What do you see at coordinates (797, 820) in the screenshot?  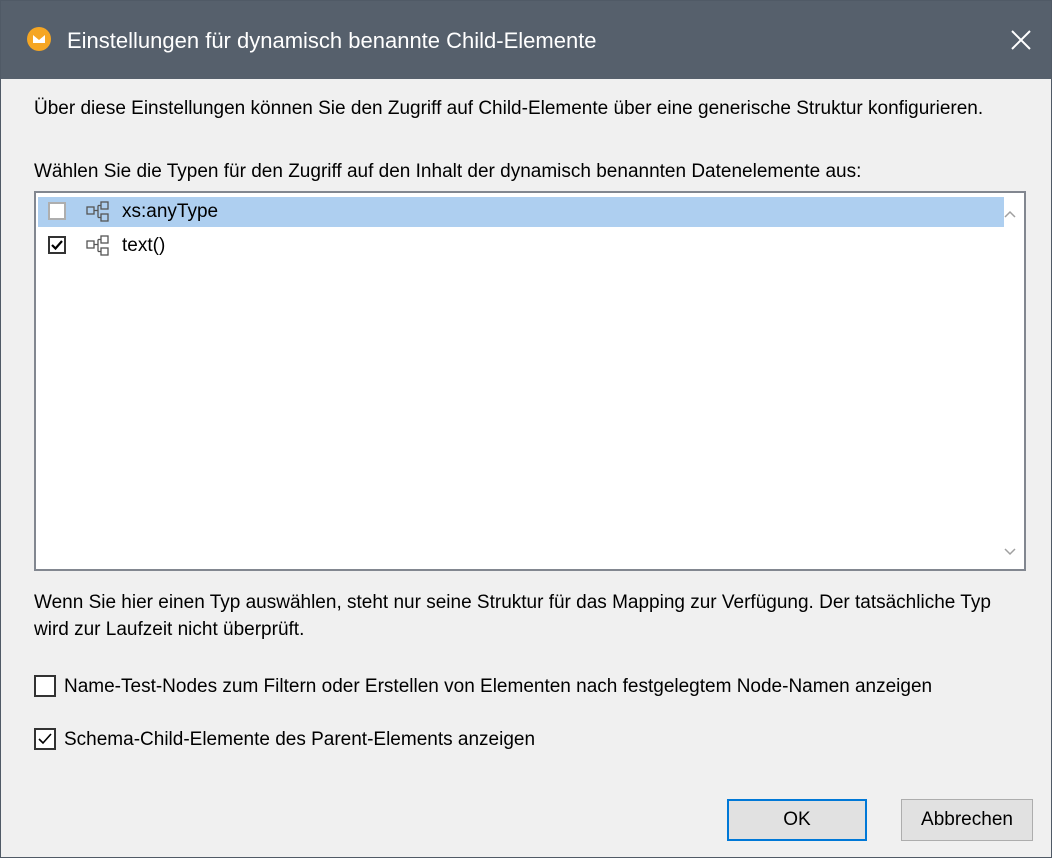 I see `ok-button: OK` at bounding box center [797, 820].